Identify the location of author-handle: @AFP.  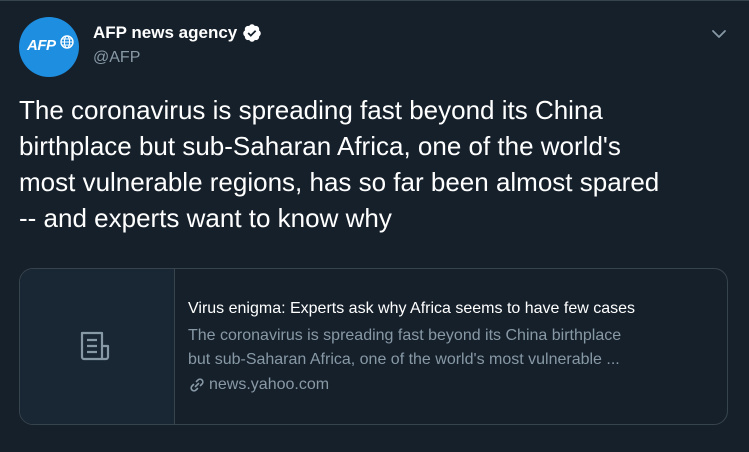
(116, 58).